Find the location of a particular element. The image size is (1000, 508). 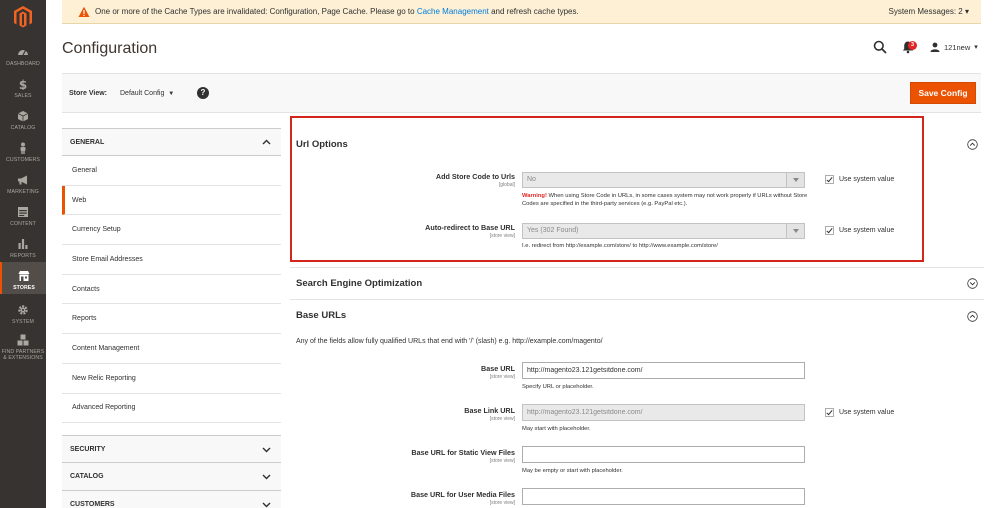

nav-stores: Stores is located at coordinates (23, 278).